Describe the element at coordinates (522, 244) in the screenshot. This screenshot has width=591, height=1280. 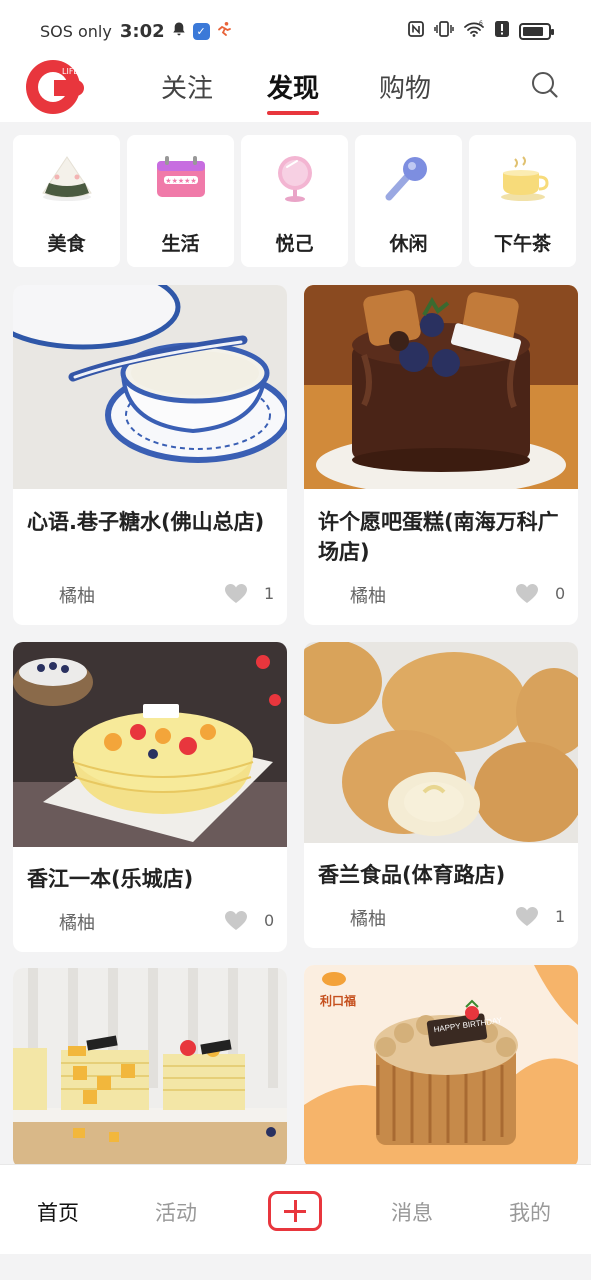
I see `category-label: 下午茶` at that location.